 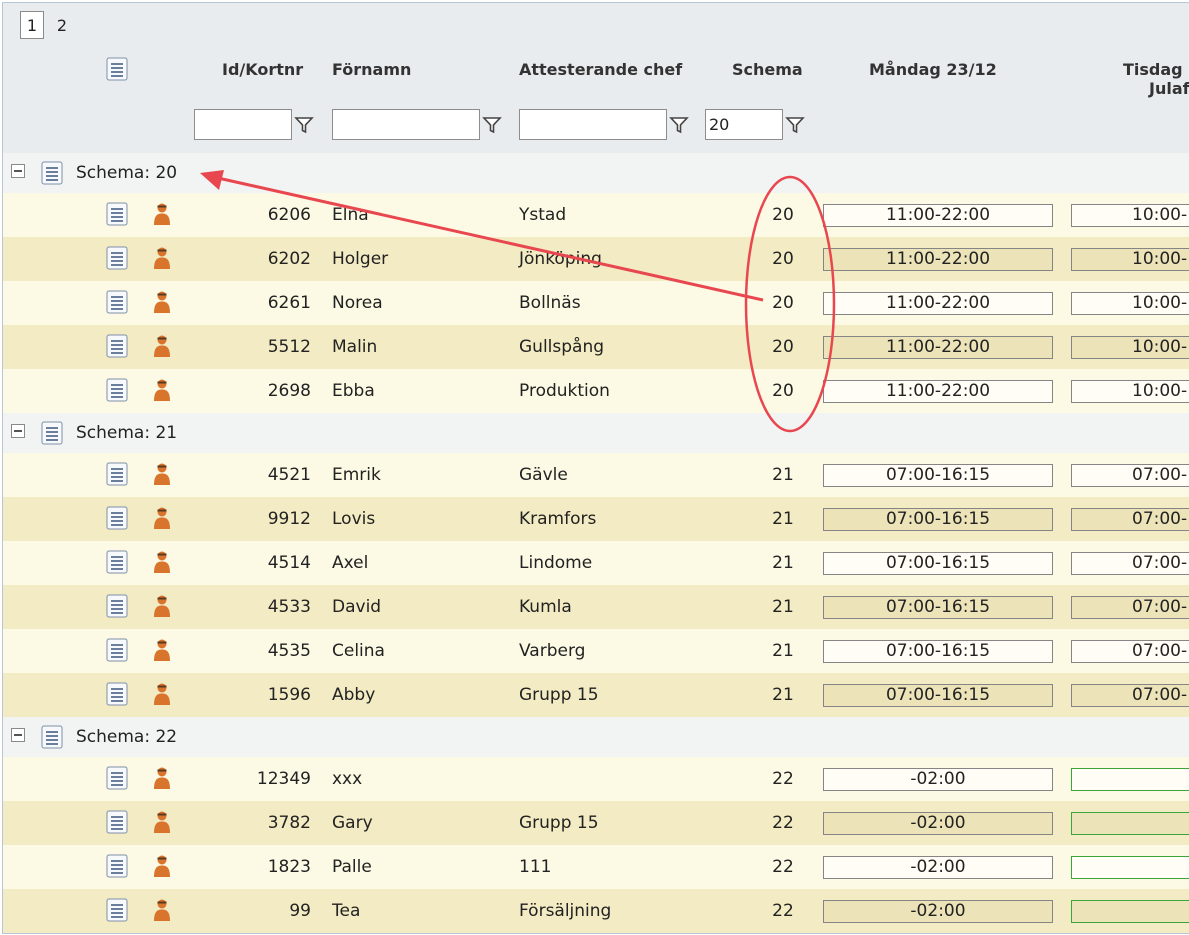 What do you see at coordinates (596, 607) in the screenshot?
I see `table-row: 4533 David Kumla 21 07:00-16:15 07:00-` at bounding box center [596, 607].